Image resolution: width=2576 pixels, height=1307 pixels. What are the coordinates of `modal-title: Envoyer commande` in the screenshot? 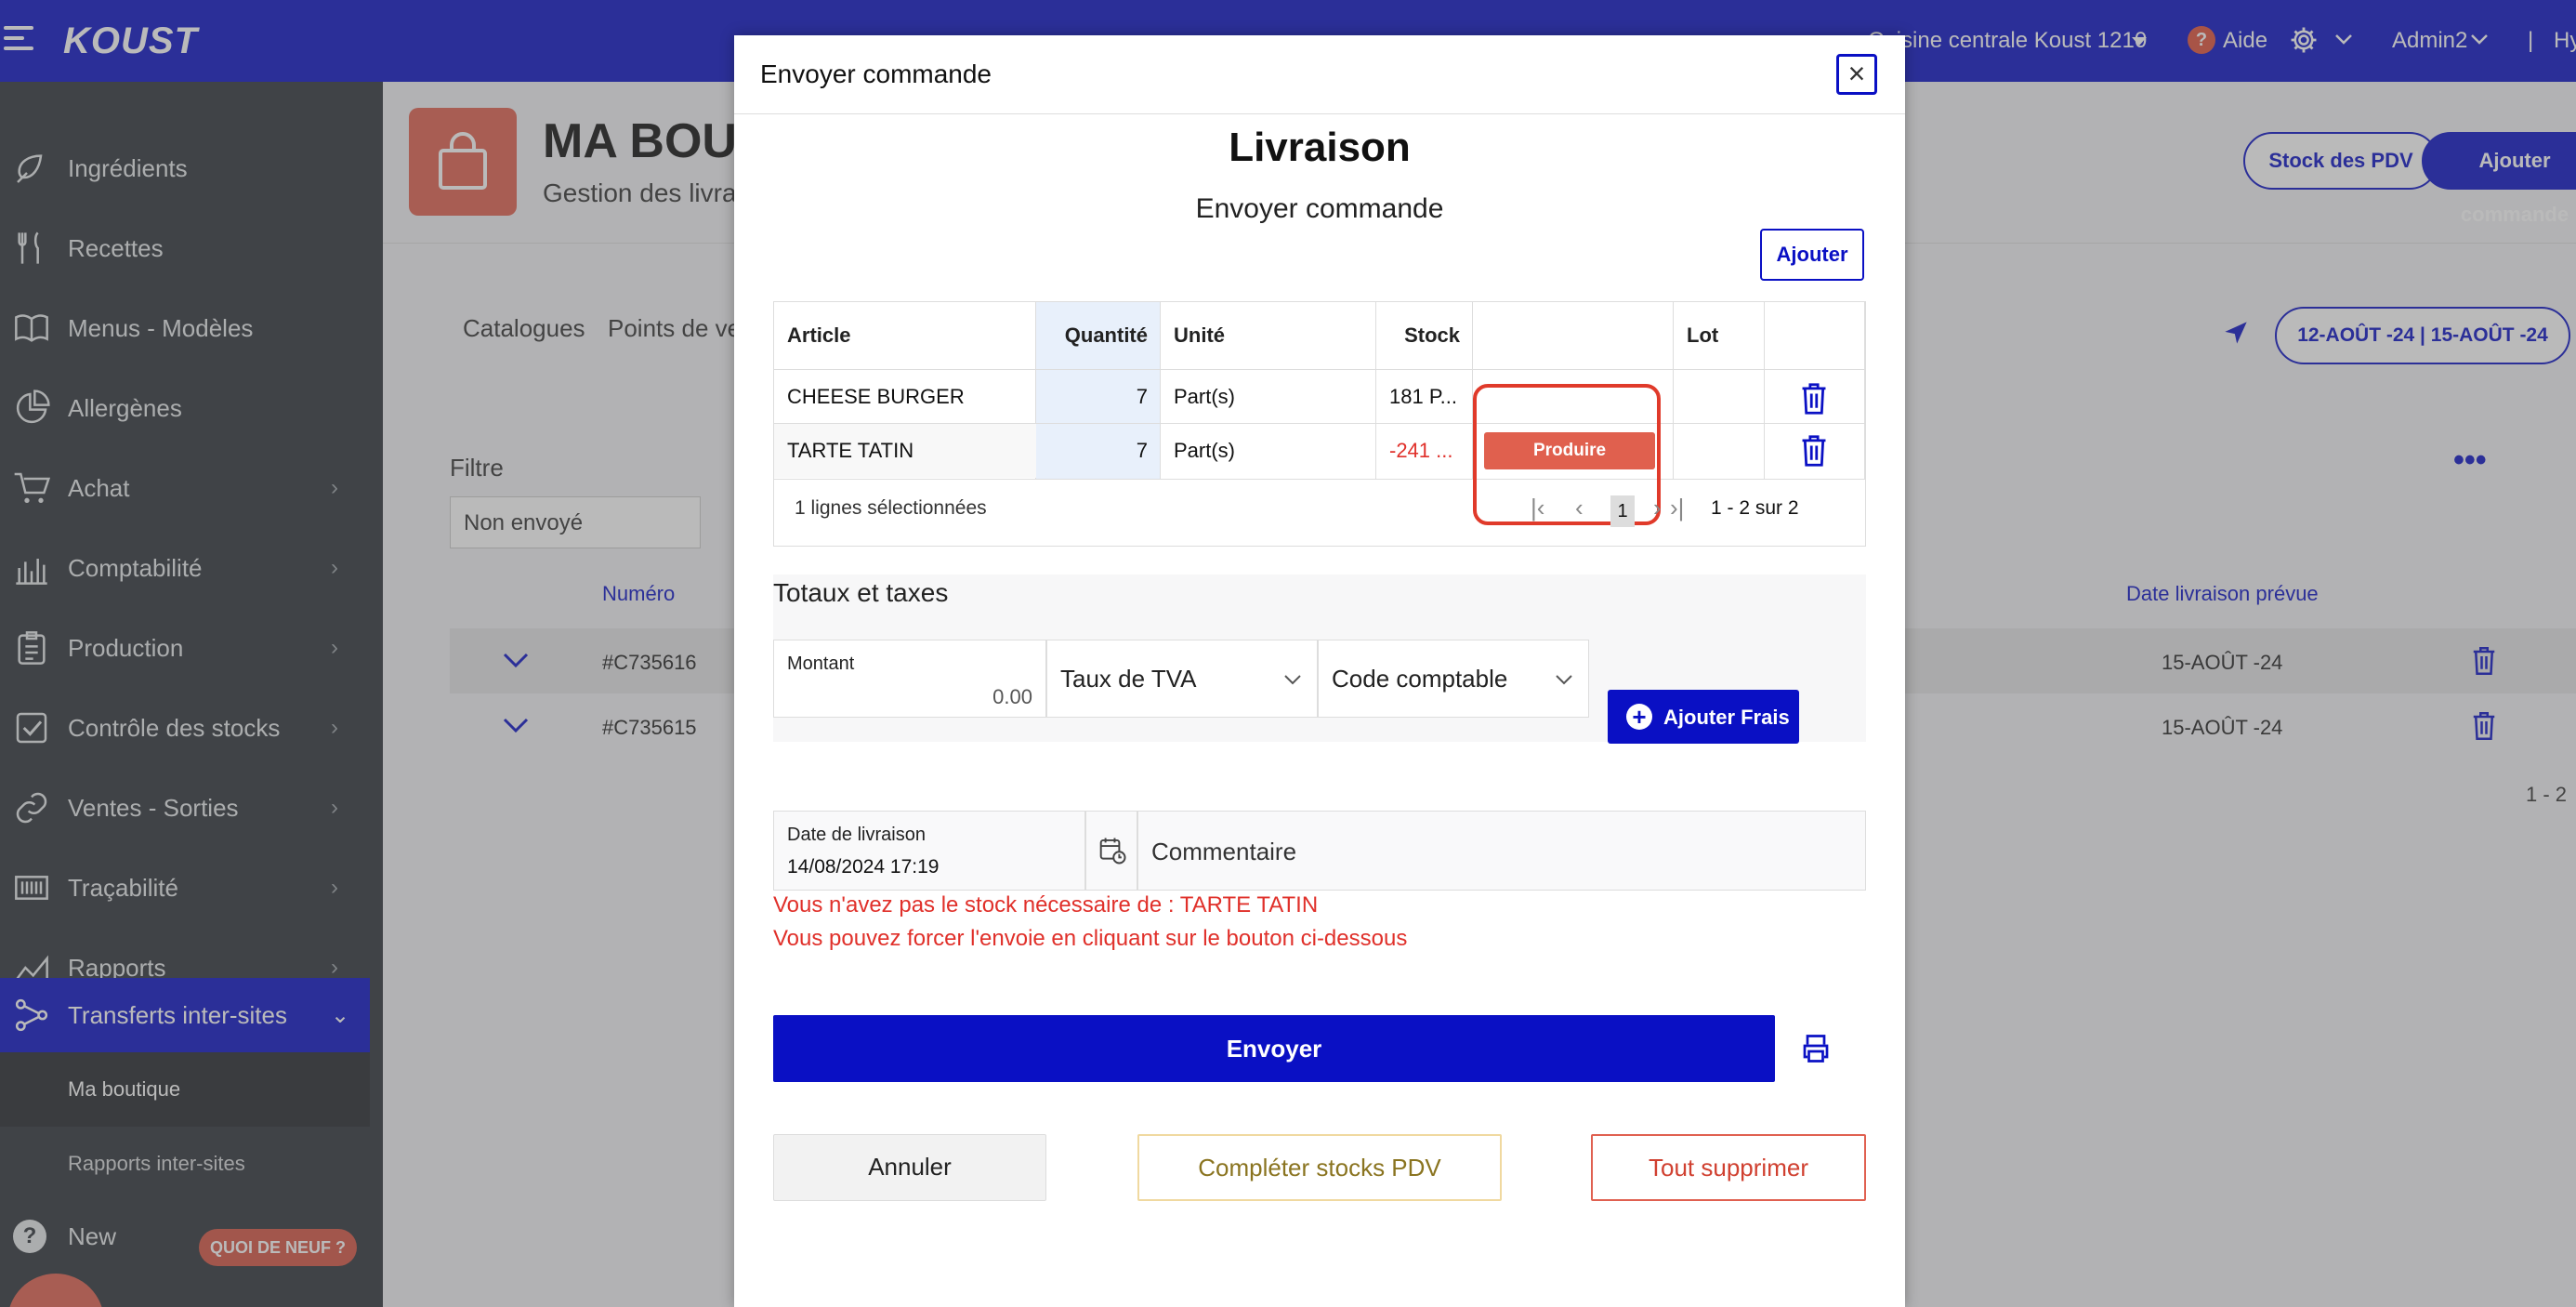 It's located at (876, 73).